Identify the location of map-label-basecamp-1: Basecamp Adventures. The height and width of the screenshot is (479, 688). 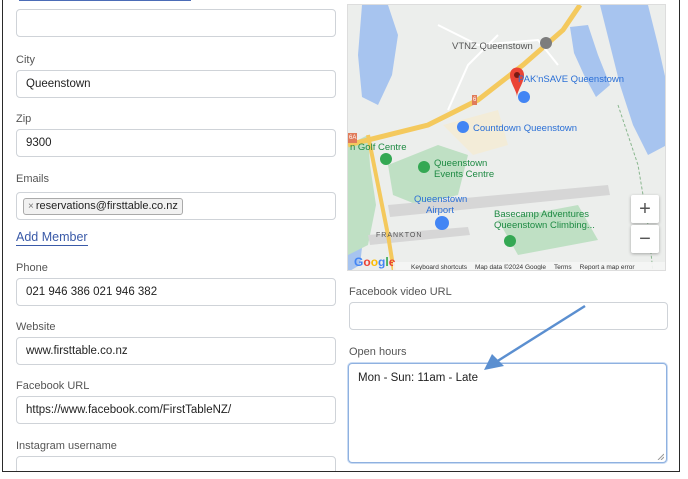
(542, 214).